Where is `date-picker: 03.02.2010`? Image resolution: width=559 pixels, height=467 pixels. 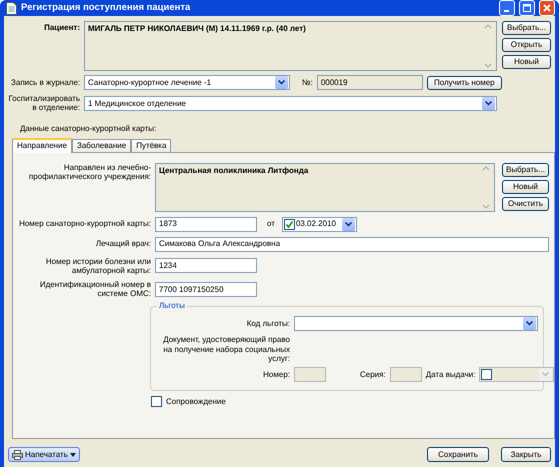
date-picker: 03.02.2010 is located at coordinates (319, 224).